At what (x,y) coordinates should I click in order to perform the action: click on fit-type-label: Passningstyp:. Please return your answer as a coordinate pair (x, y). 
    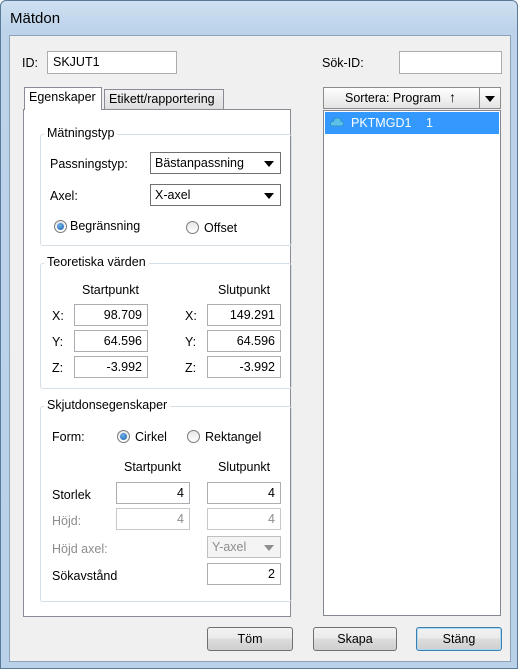
    Looking at the image, I should click on (89, 164).